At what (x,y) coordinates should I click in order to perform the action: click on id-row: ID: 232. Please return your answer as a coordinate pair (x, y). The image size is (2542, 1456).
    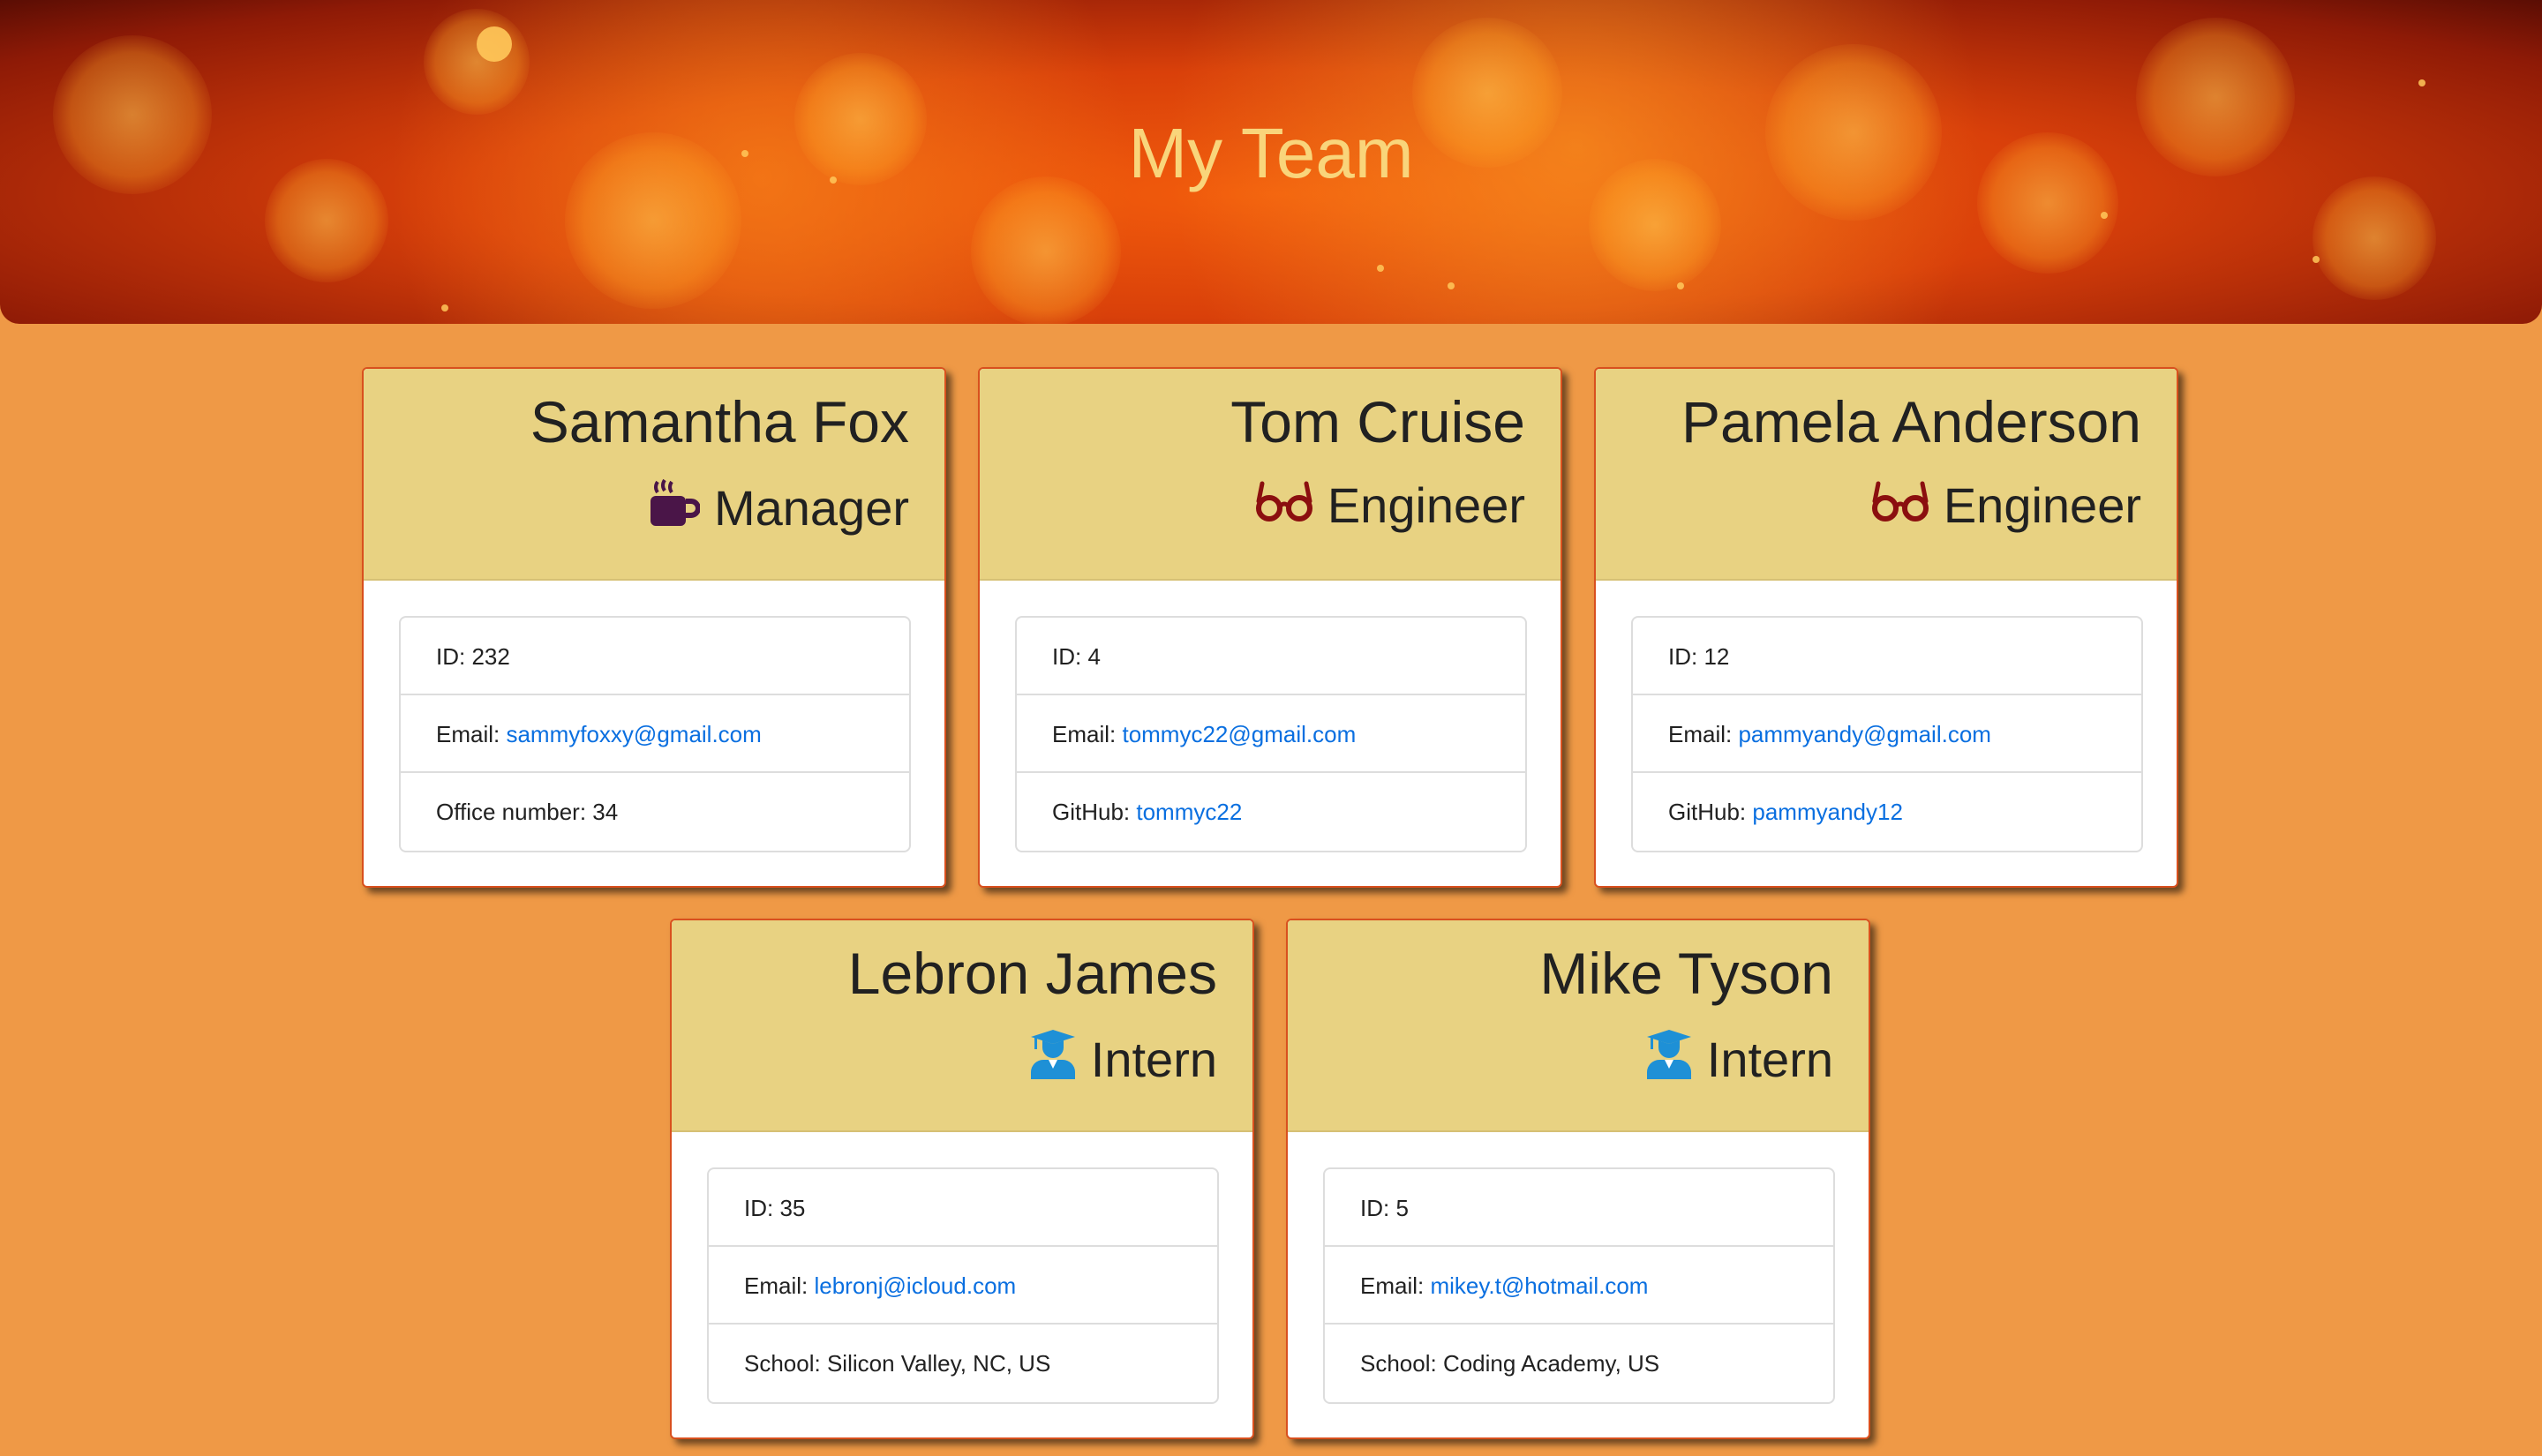
    Looking at the image, I should click on (655, 656).